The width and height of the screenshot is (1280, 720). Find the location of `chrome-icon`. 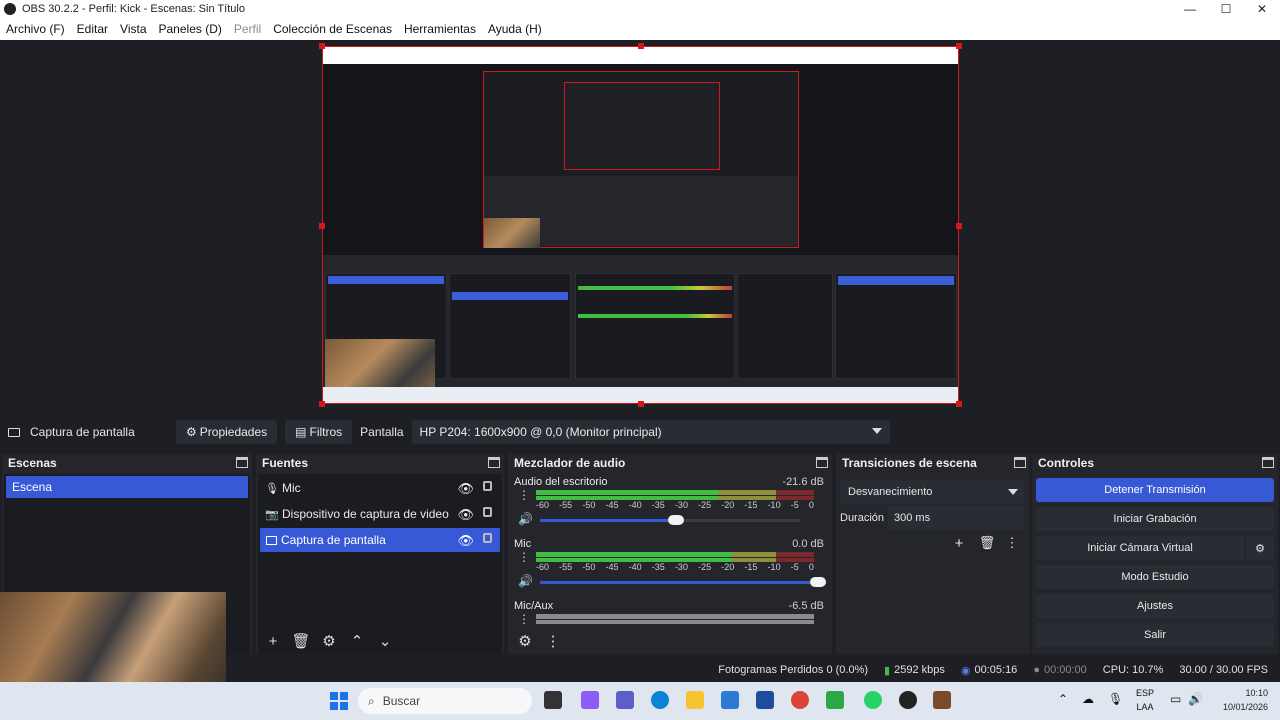

chrome-icon is located at coordinates (800, 700).